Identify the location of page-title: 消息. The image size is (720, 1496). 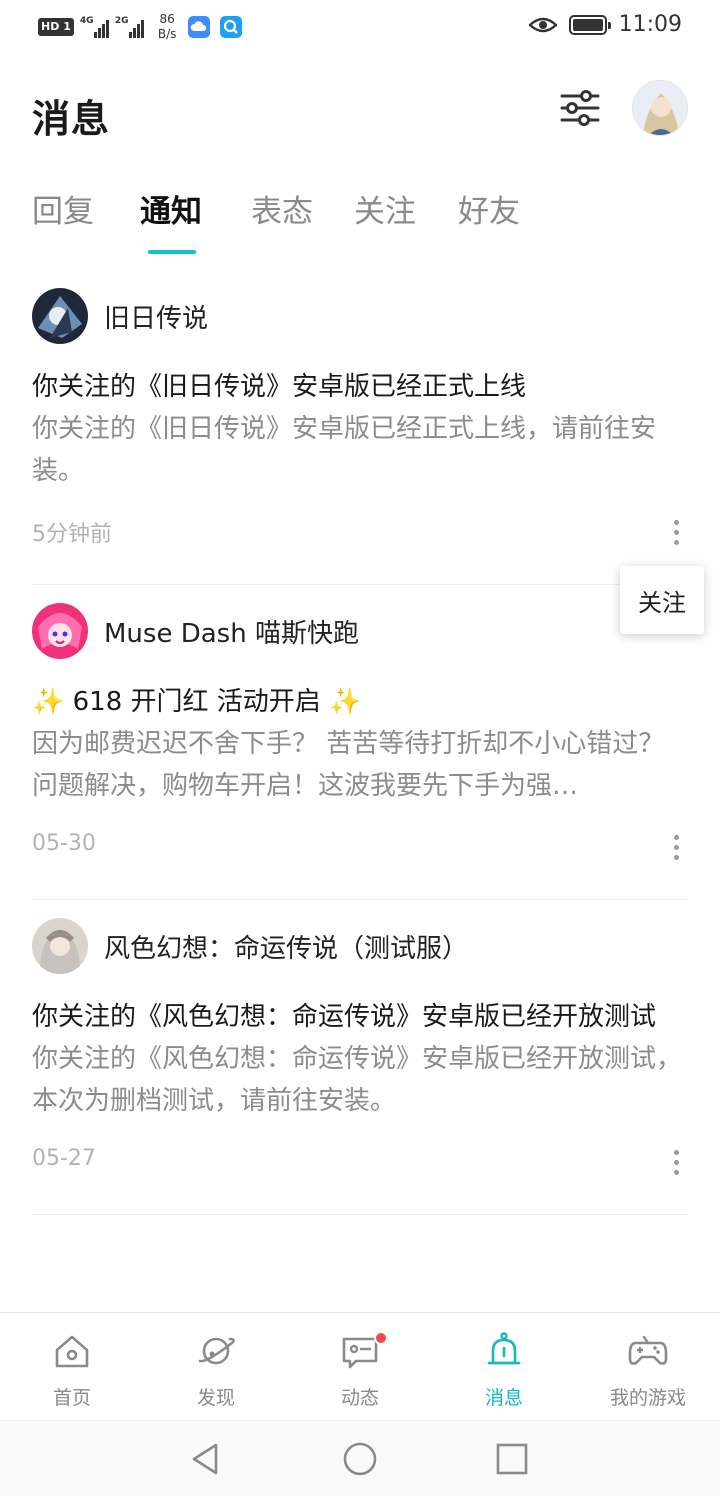
(71, 119).